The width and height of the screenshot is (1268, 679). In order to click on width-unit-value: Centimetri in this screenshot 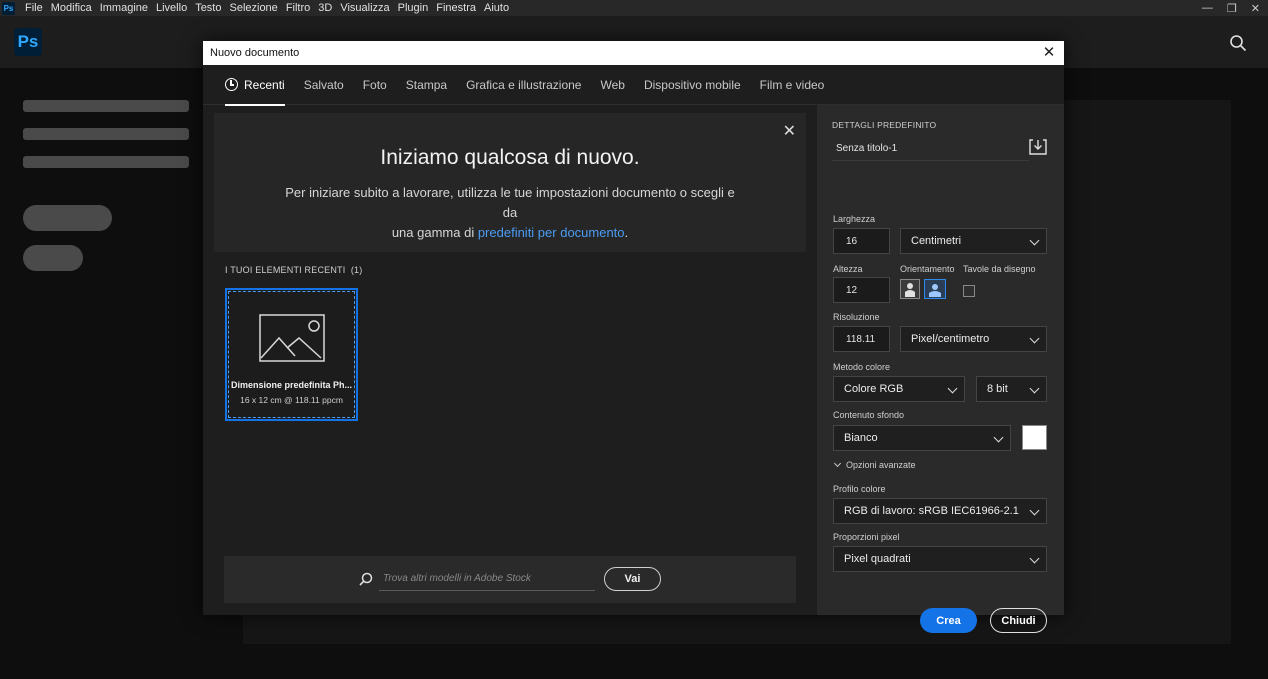, I will do `click(936, 241)`.